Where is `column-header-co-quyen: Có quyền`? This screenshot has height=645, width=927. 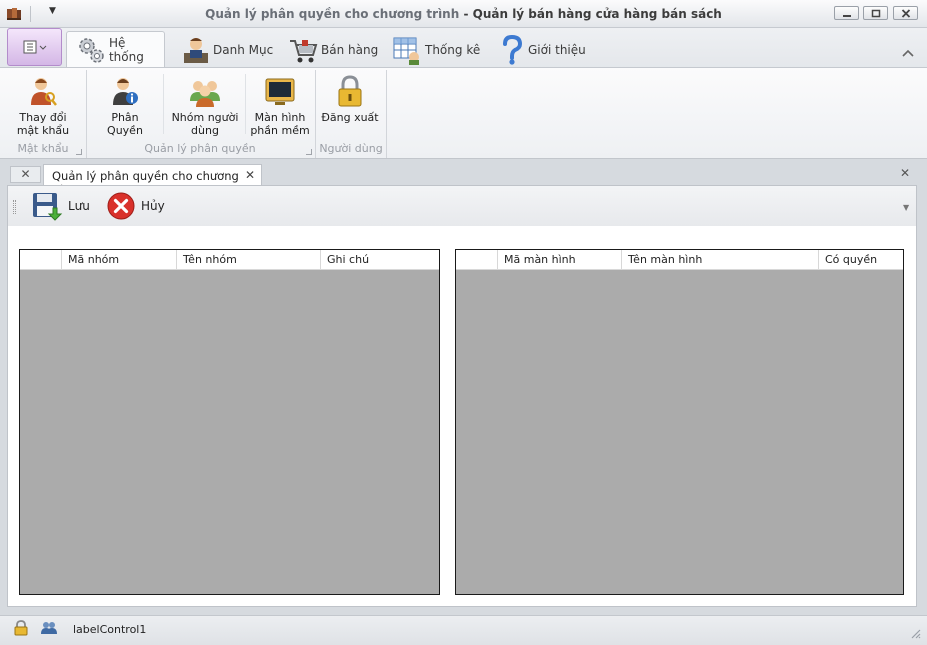
column-header-co-quyen: Có quyền is located at coordinates (860, 260).